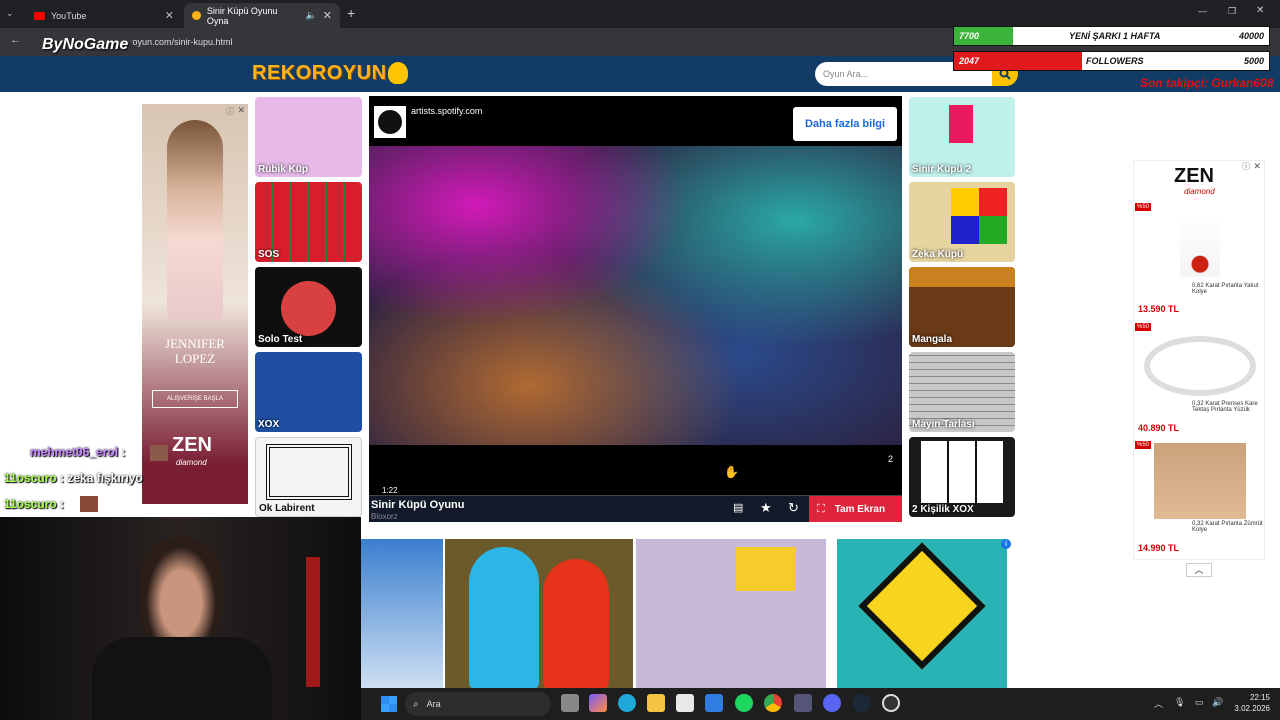  I want to click on tray-chevron-icon: ︿, so click(1158, 703).